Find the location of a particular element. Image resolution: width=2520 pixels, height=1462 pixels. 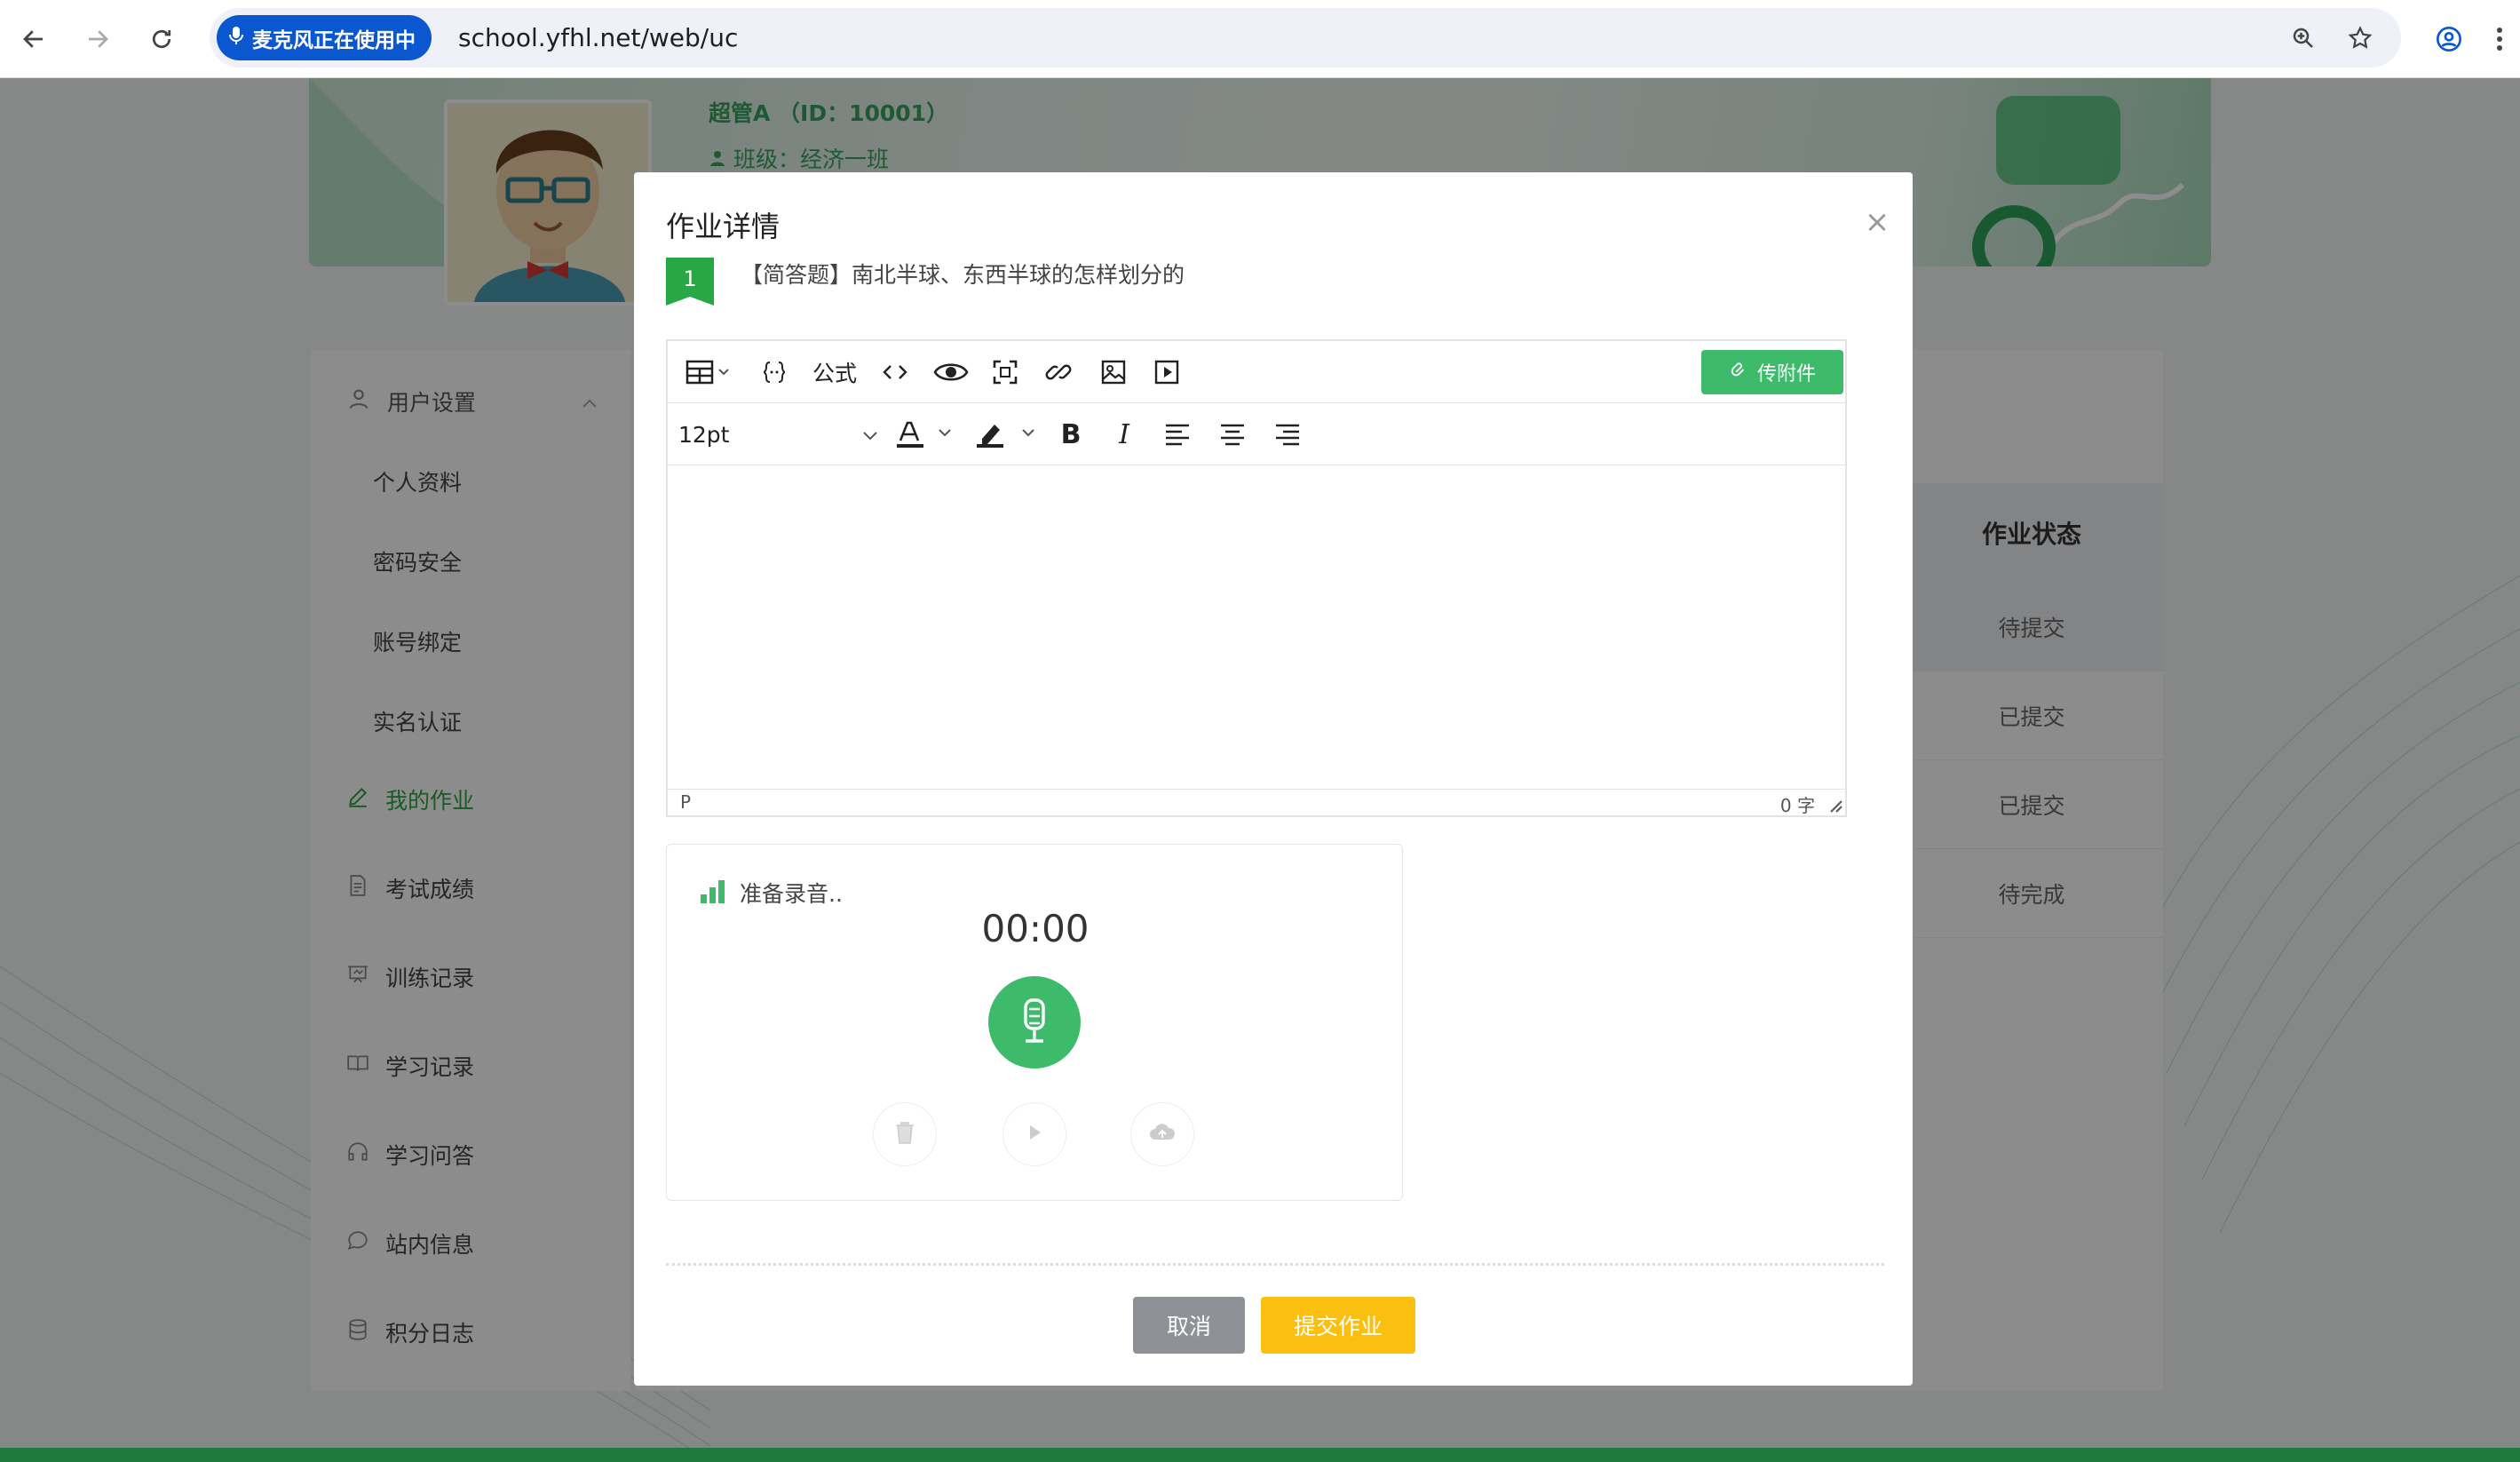

formula-button: 公式 is located at coordinates (834, 372).